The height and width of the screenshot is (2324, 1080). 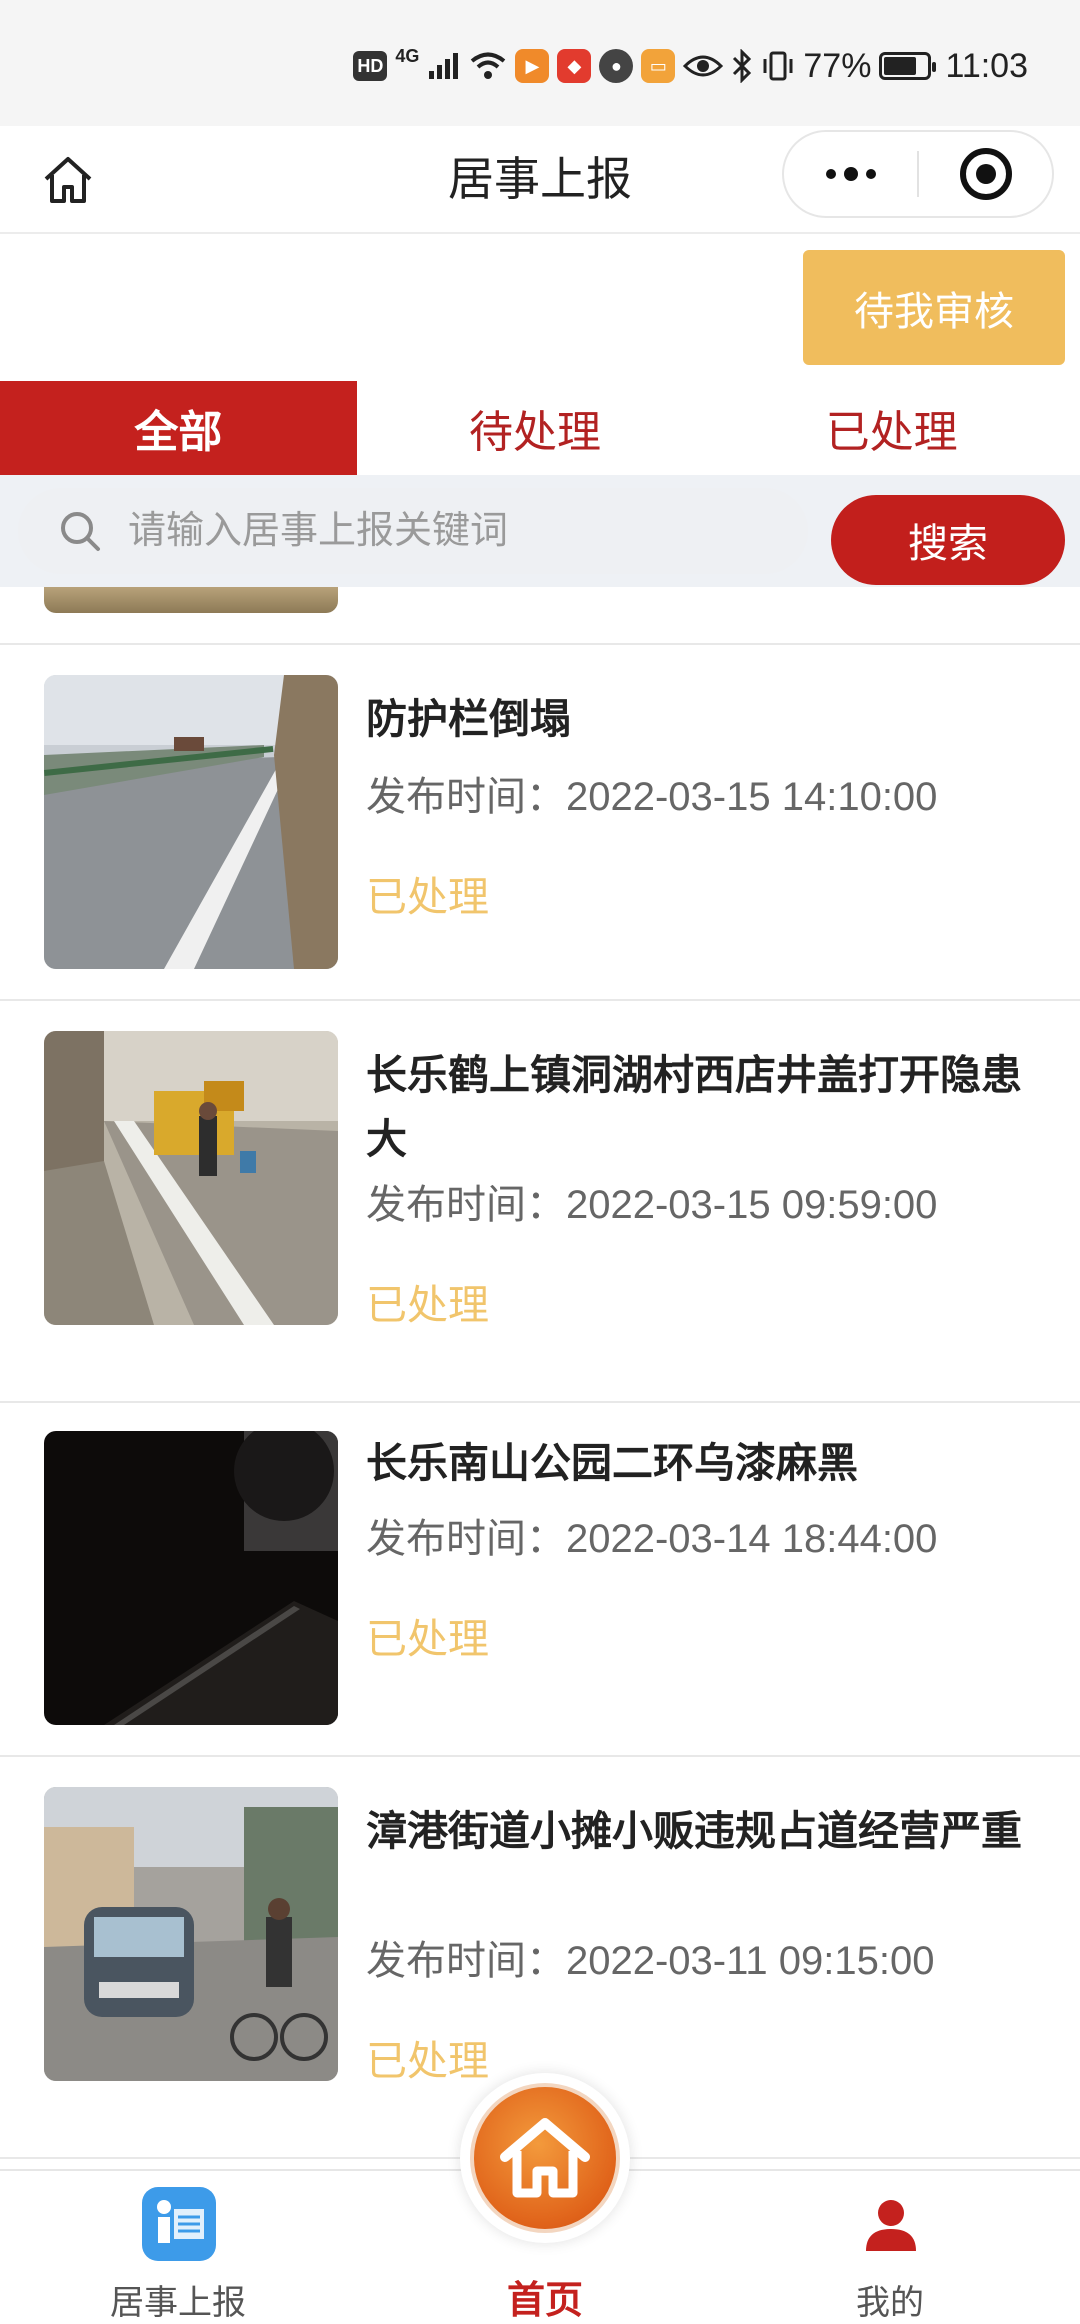 I want to click on center-home-button, so click(x=545, y=2158).